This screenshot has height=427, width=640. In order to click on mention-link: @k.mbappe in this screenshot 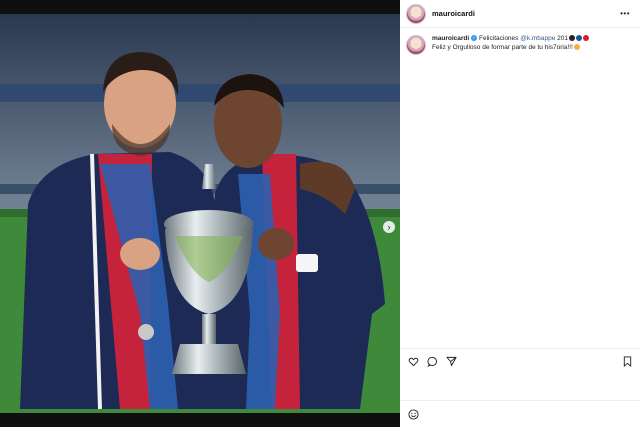, I will do `click(537, 38)`.